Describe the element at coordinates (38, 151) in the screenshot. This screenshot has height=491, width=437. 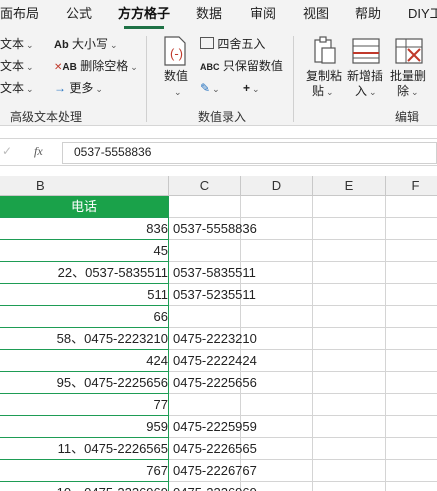
I see `fx-icon: fx` at that location.